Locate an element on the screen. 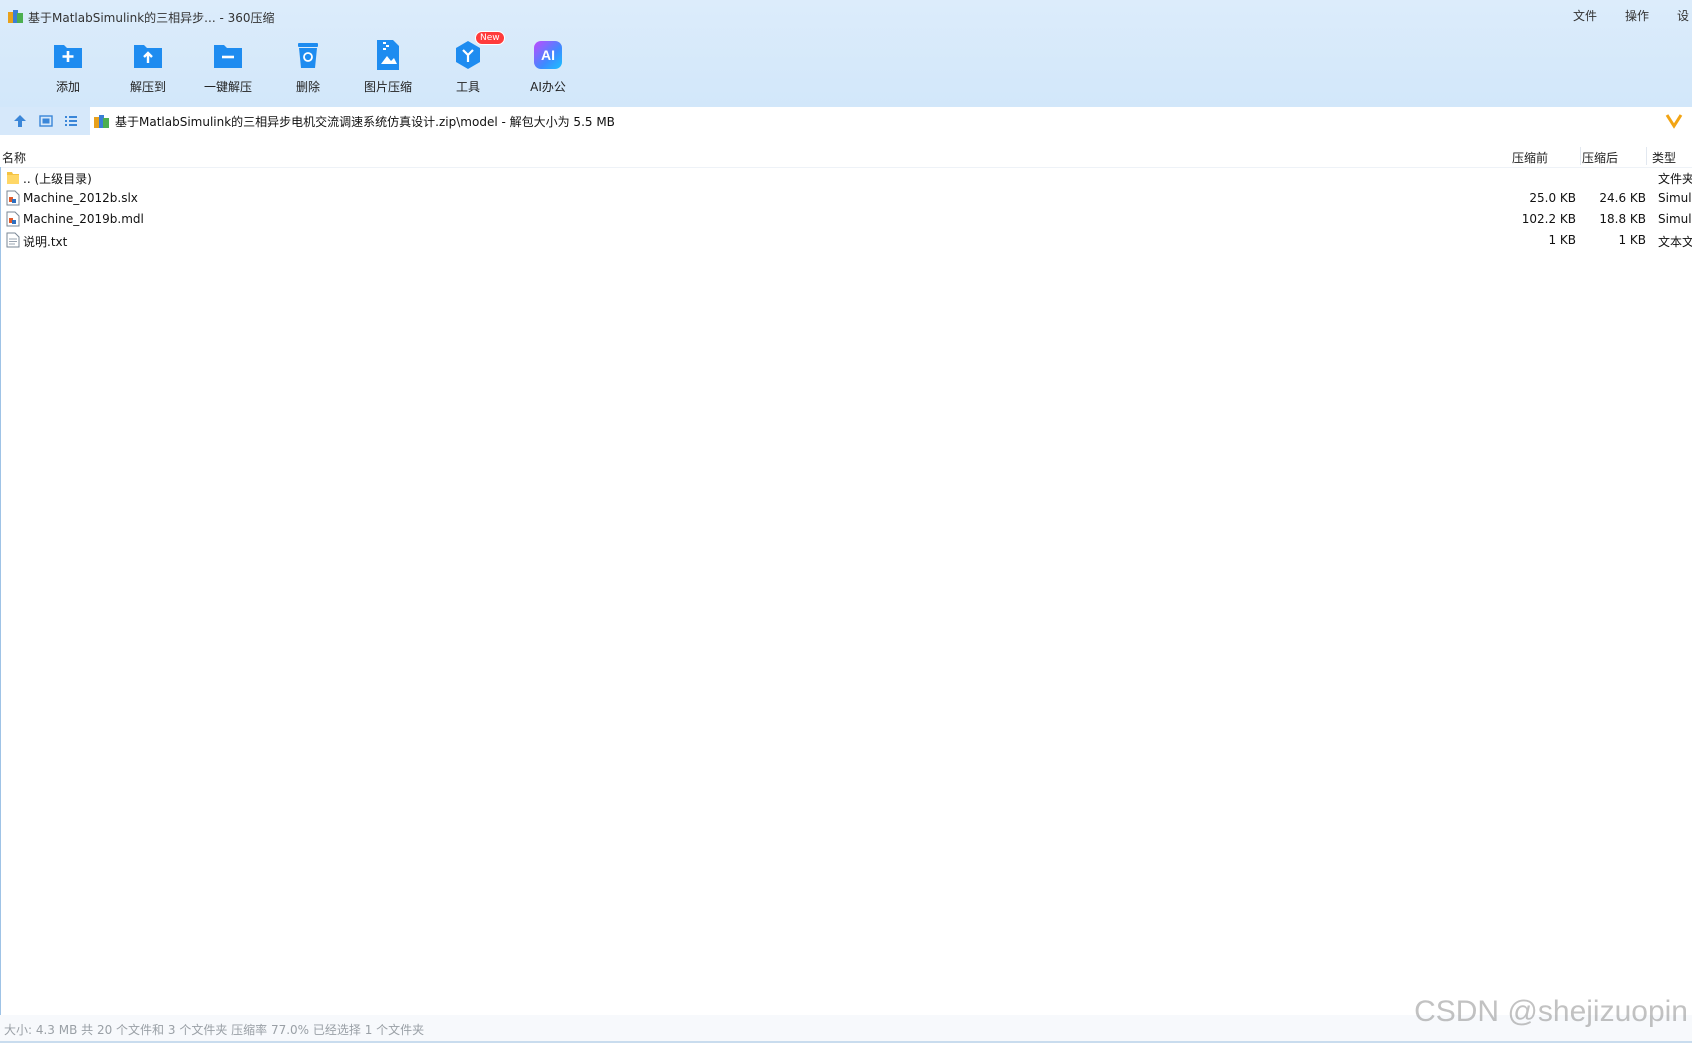 The width and height of the screenshot is (1692, 1043). menu-operation: 操作 is located at coordinates (1637, 15).